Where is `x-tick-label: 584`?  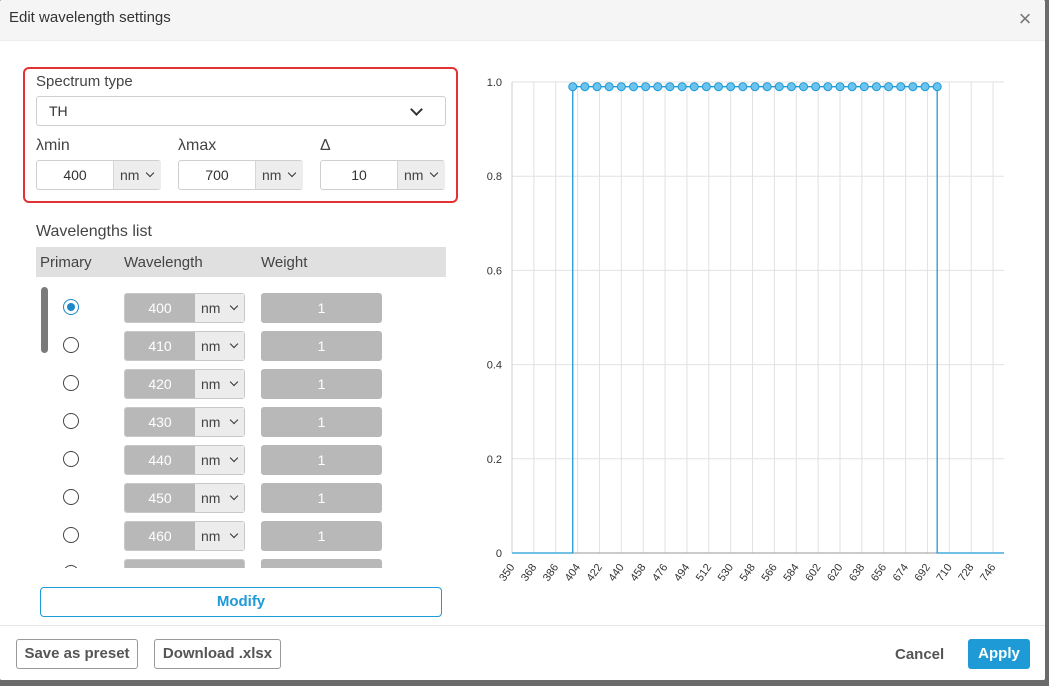
x-tick-label: 584 is located at coordinates (791, 573).